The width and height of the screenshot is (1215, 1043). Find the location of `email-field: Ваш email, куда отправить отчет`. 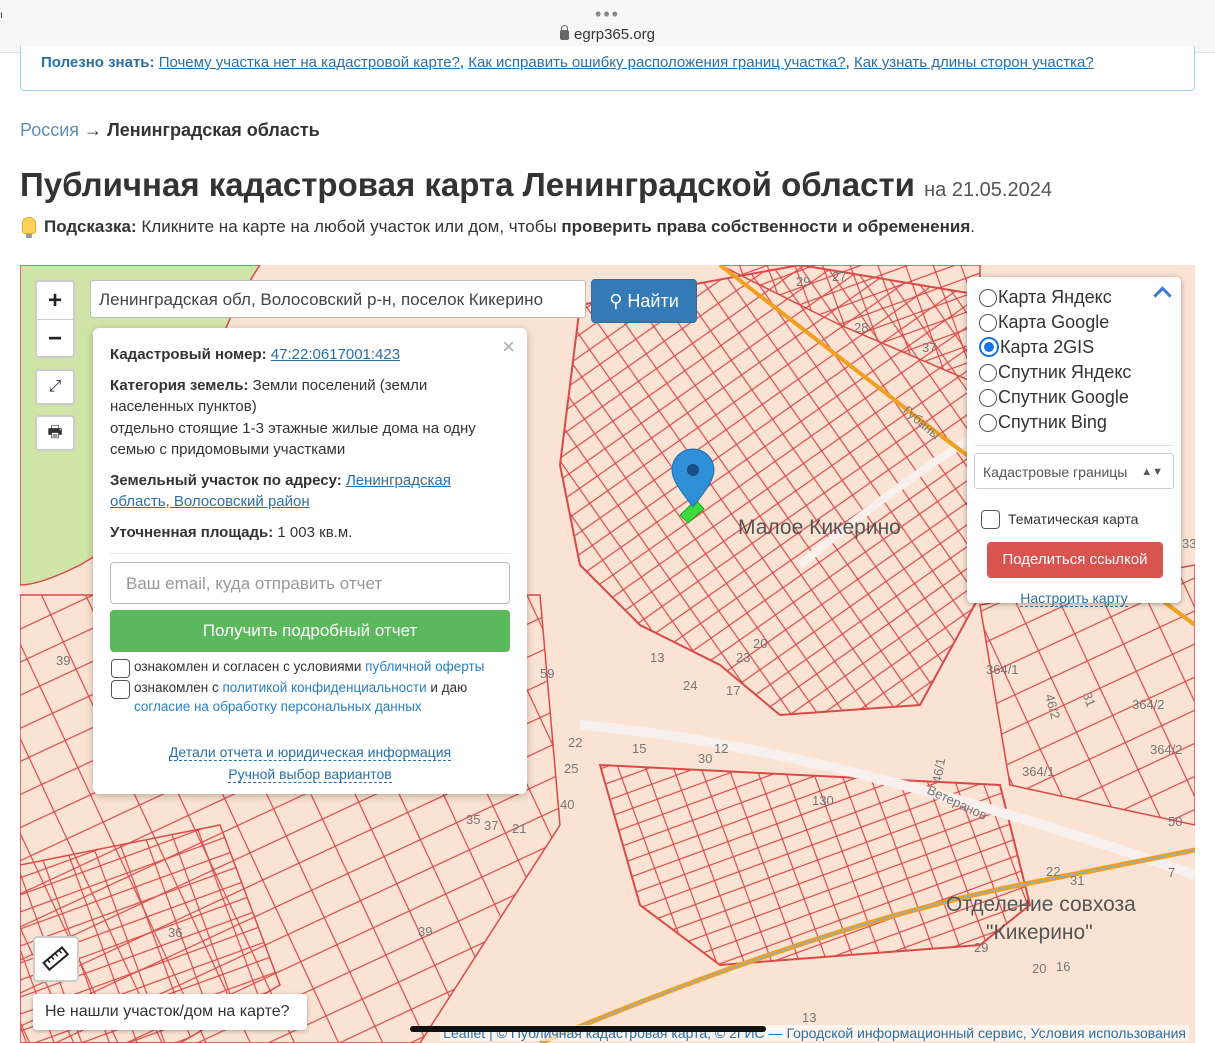

email-field: Ваш email, куда отправить отчет is located at coordinates (310, 583).